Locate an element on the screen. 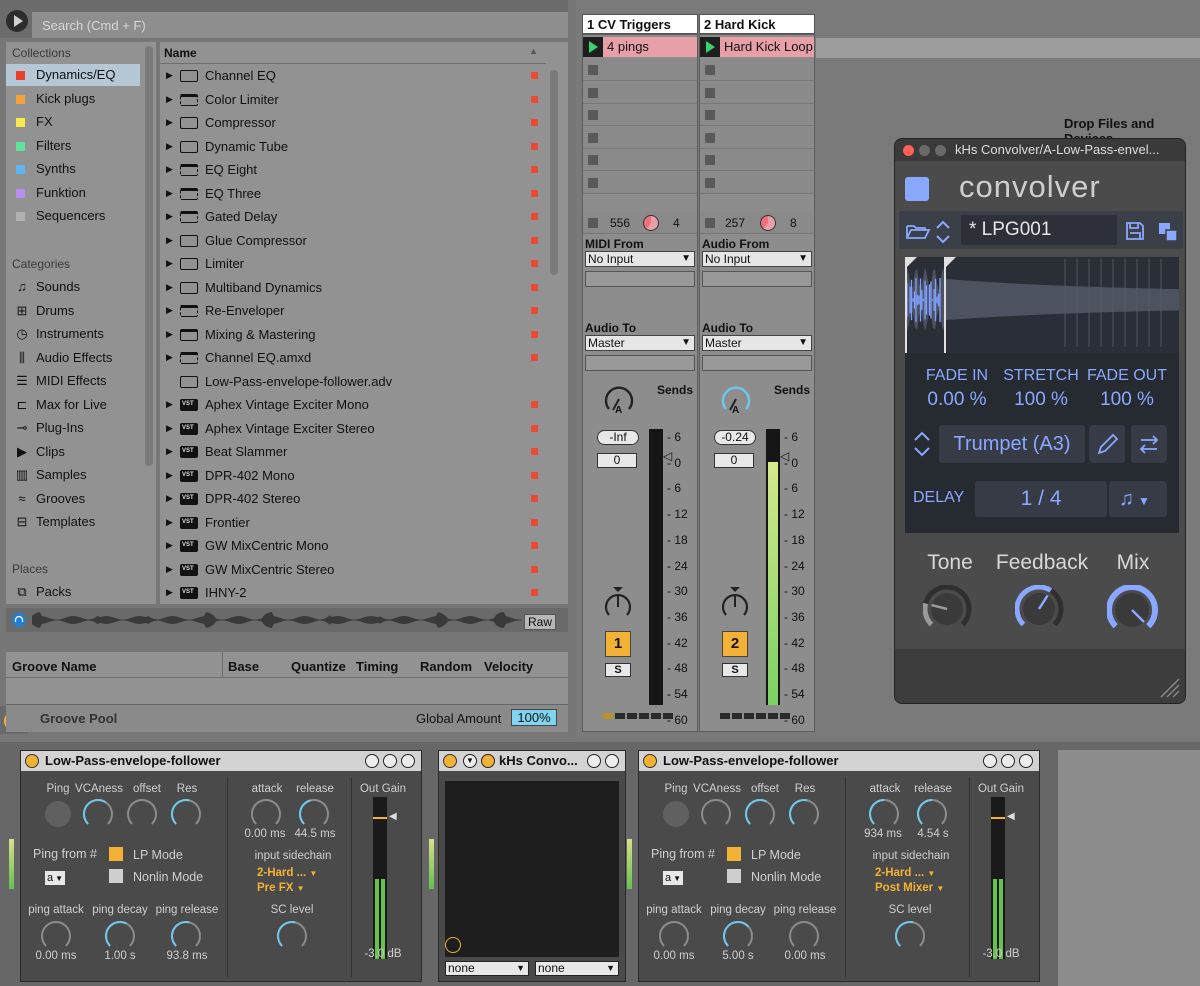 This screenshot has width=1200, height=986. nonlin-mode-toggle is located at coordinates (734, 876).